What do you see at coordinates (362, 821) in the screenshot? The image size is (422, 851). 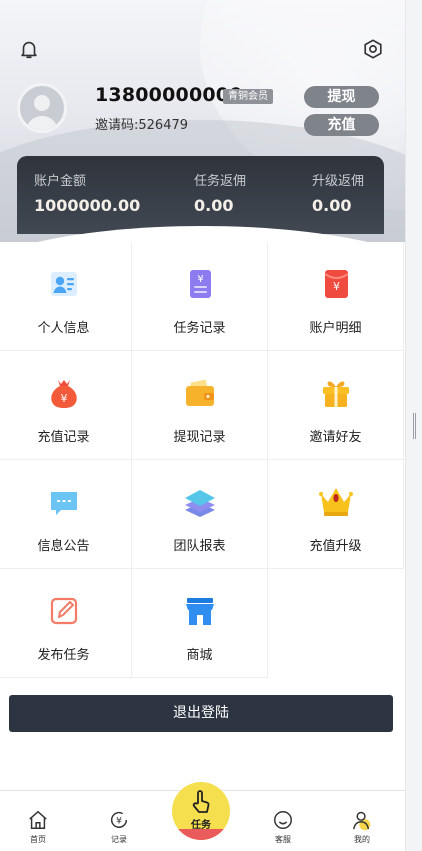 I see `user-icon` at bounding box center [362, 821].